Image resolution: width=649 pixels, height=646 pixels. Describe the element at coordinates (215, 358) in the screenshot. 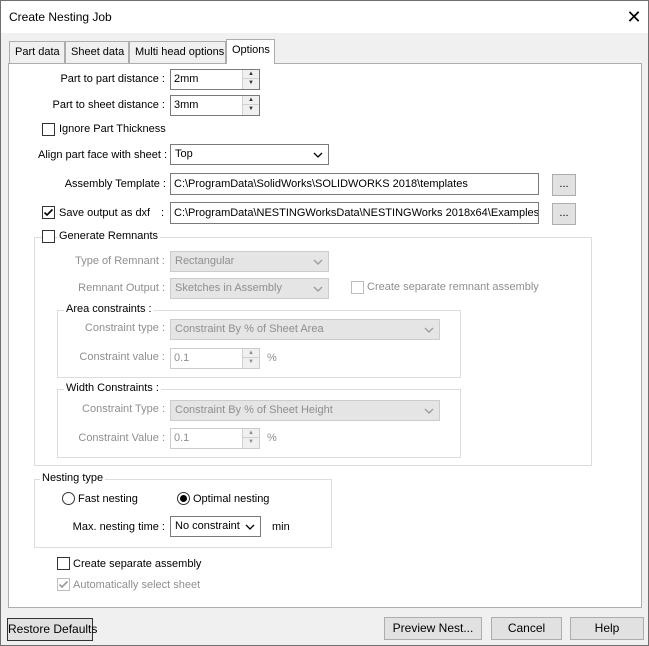

I see `area-constraint-value-stepper: 0.1 ▲ ▼` at that location.